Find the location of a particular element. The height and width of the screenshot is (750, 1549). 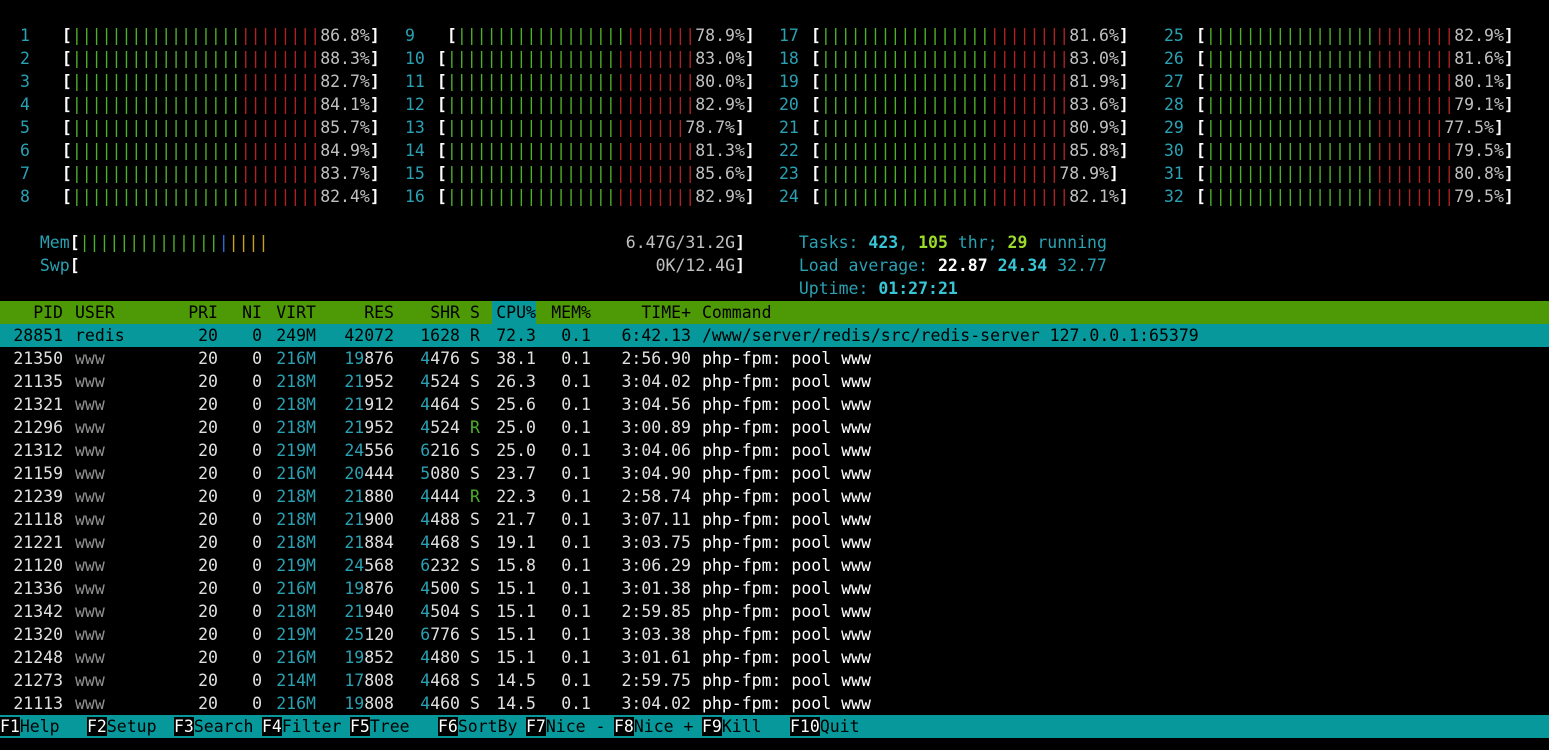

cpu-meter-6: 6 [|||||||||||||||||||||||||84.9%] is located at coordinates (200, 150).